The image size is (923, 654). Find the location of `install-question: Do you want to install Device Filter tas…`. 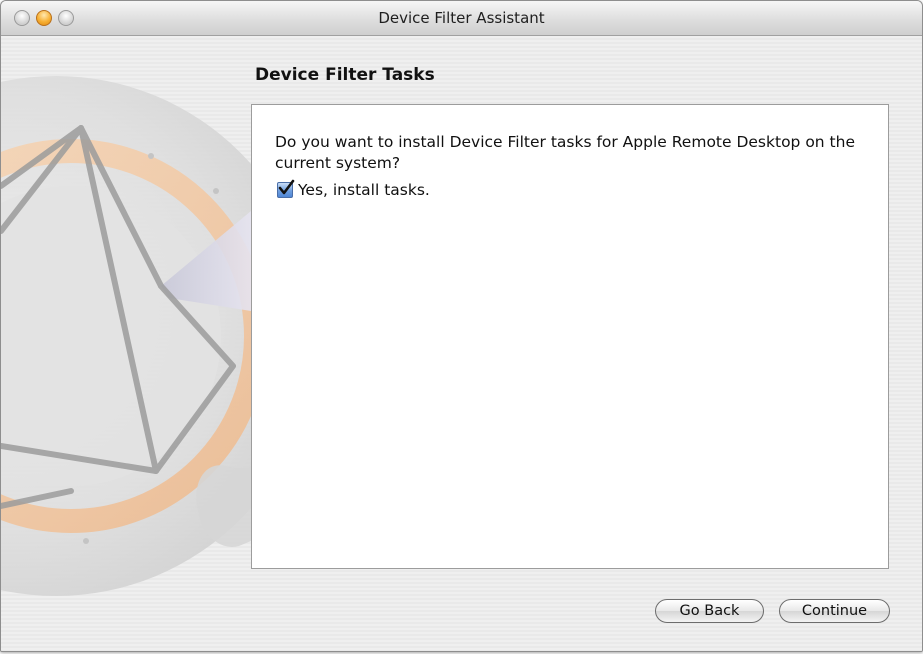

install-question: Do you want to install Device Filter tas… is located at coordinates (565, 152).